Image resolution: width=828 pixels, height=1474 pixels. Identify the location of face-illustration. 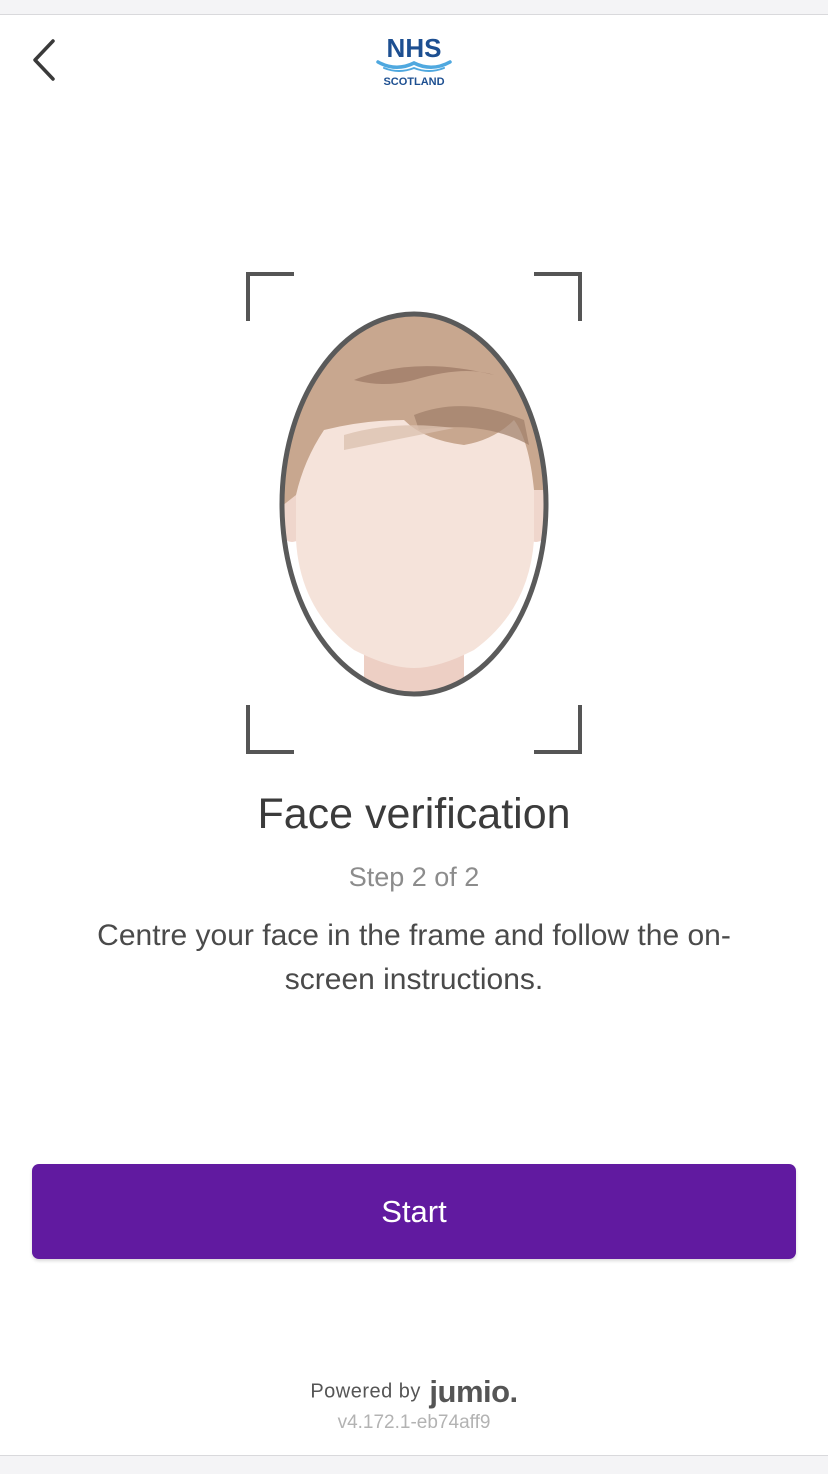
(414, 513).